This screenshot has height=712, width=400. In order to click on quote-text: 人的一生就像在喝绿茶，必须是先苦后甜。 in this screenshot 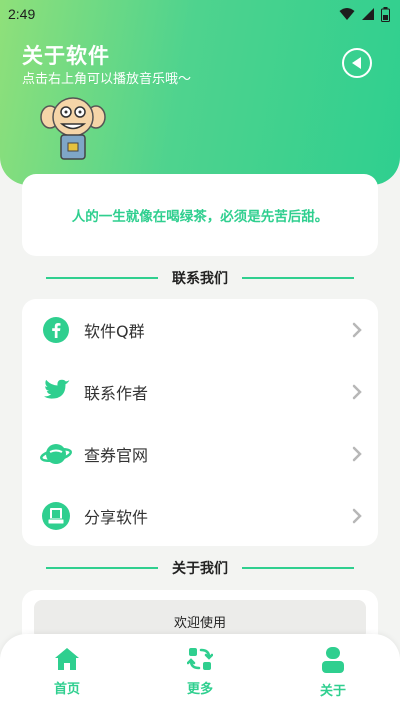, I will do `click(200, 217)`.